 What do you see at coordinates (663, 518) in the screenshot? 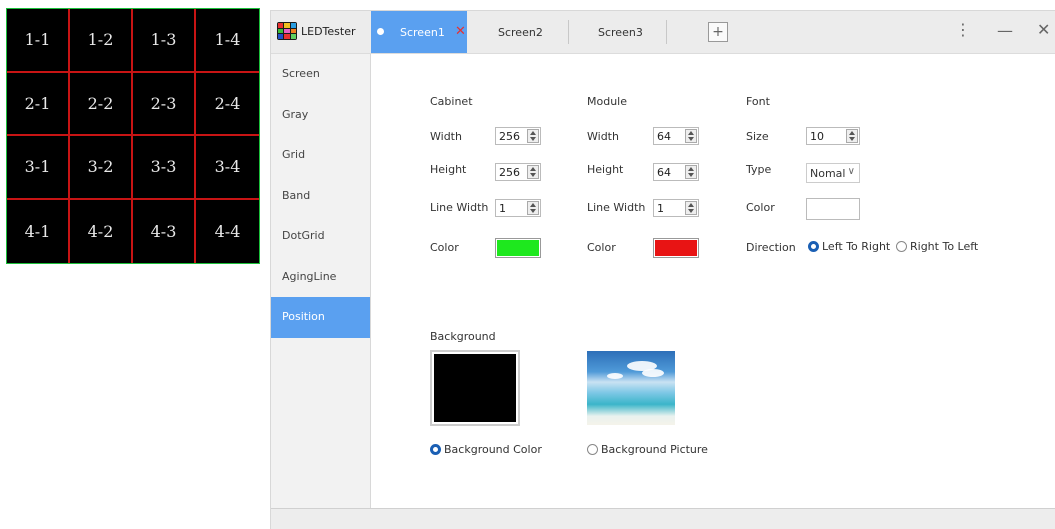
I see `status-bar` at bounding box center [663, 518].